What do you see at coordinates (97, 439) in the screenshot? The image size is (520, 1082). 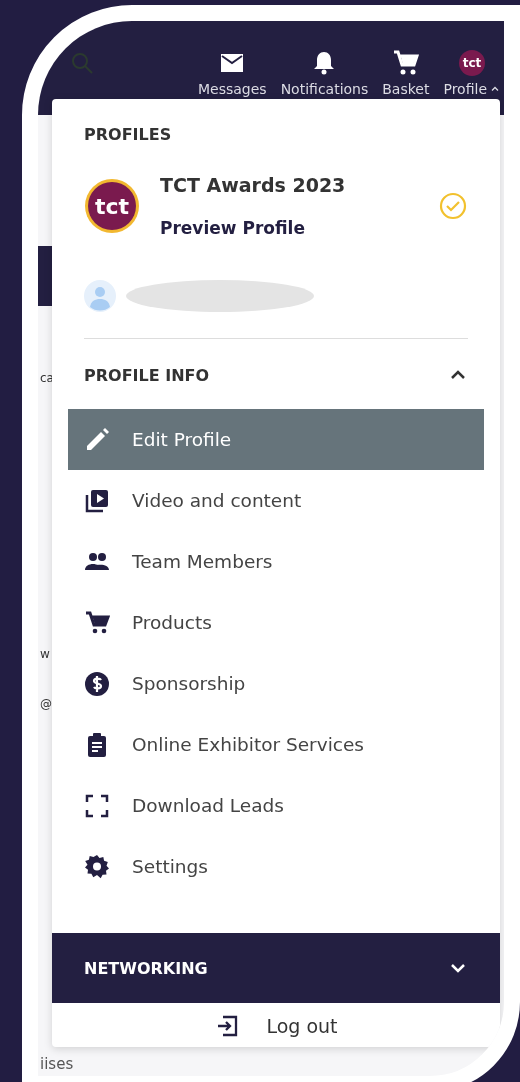 I see `pencil-icon` at bounding box center [97, 439].